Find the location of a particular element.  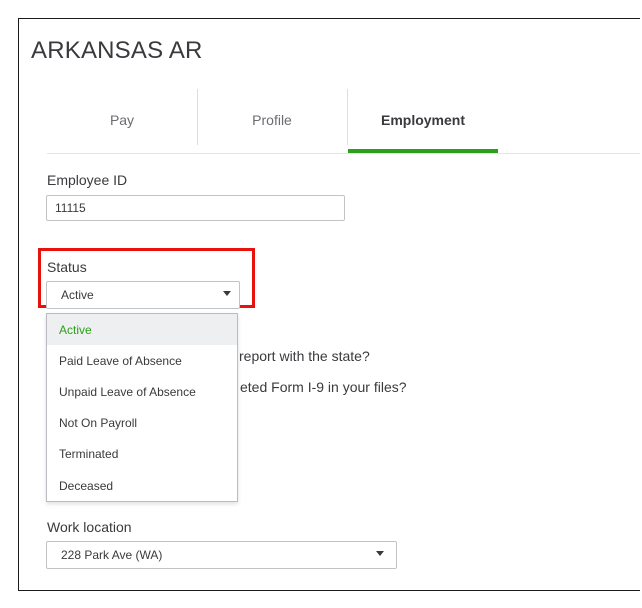

status-option-unpaid-leave: Unpaid Leave of Absence is located at coordinates (142, 391).